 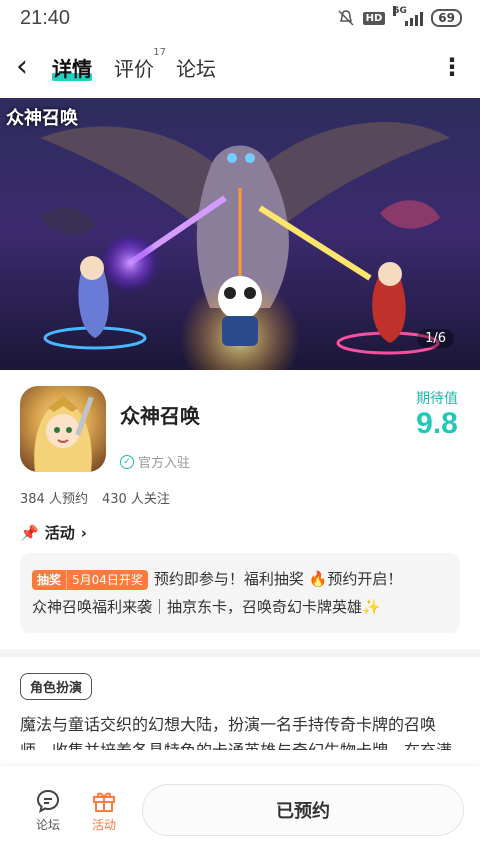 I want to click on gift-icon, so click(x=104, y=802).